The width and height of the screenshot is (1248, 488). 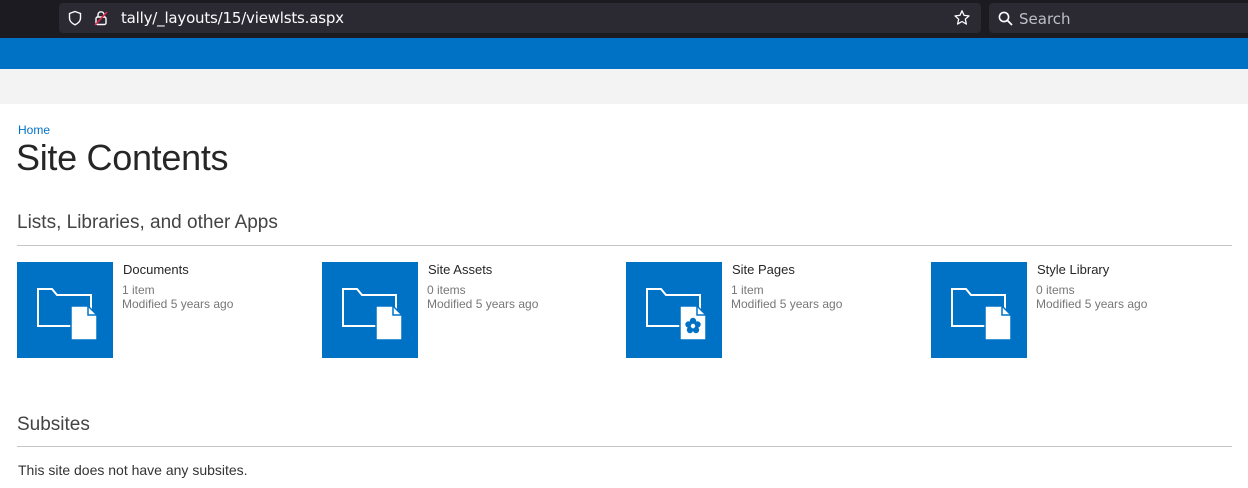 I want to click on bookmark-star-icon, so click(x=962, y=20).